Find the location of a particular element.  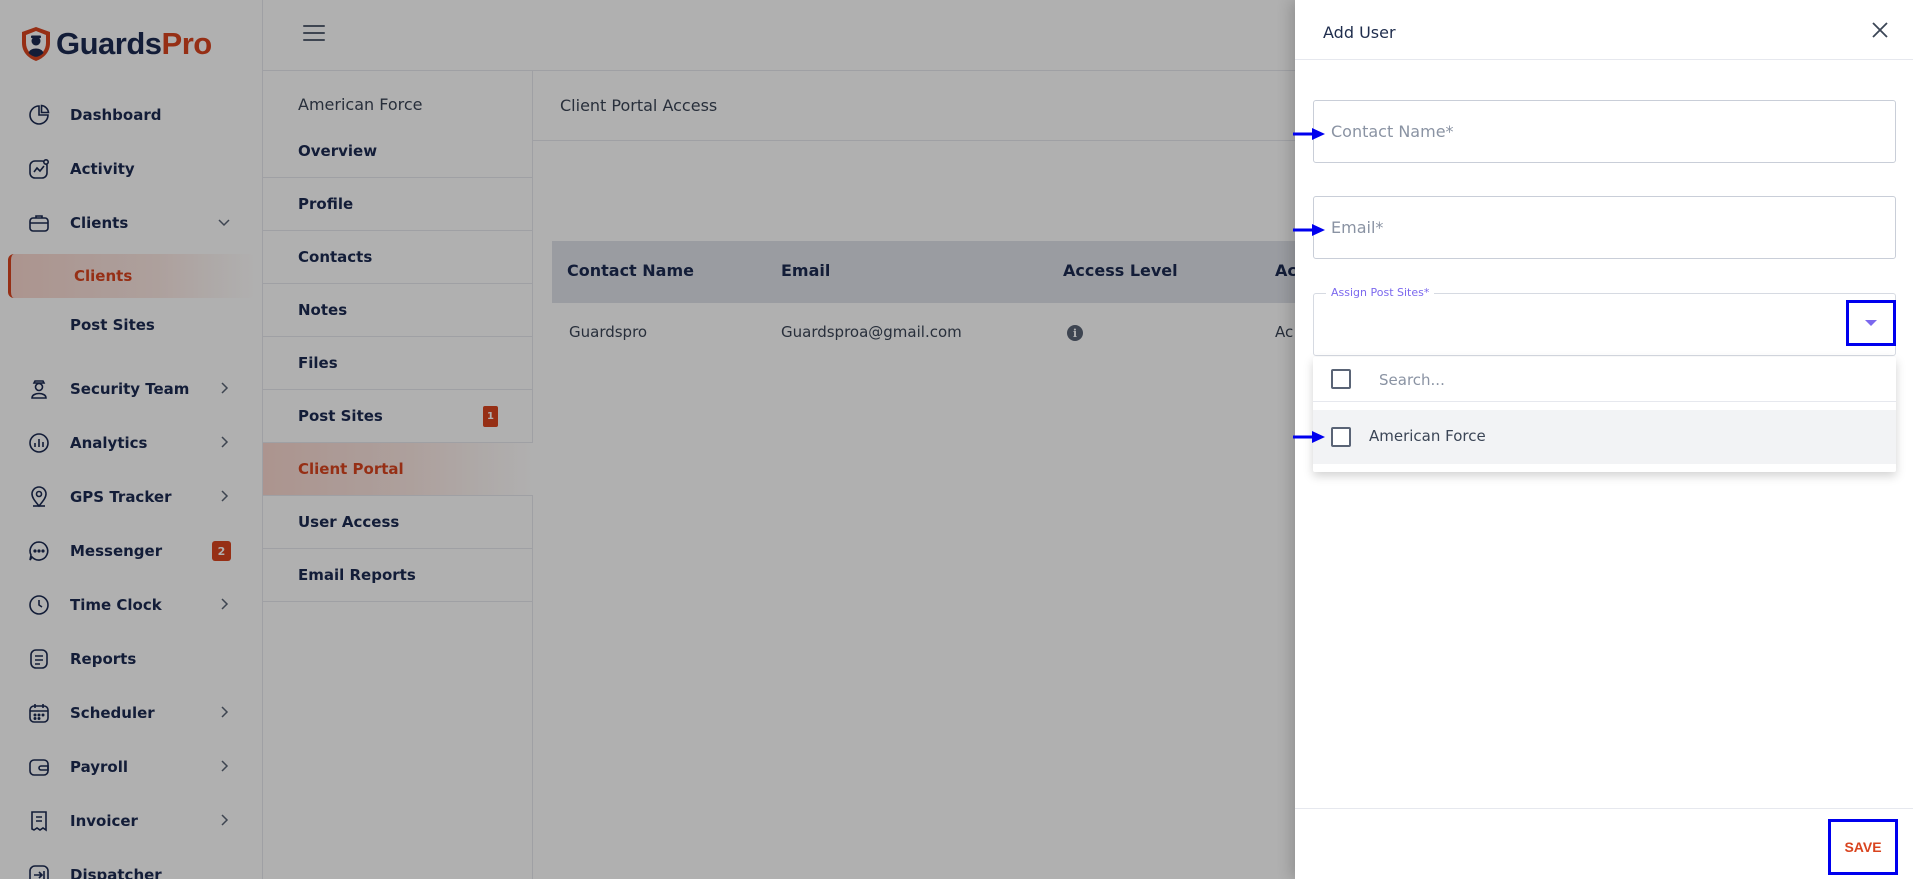

dropdown-option: American Force is located at coordinates (1604, 437).